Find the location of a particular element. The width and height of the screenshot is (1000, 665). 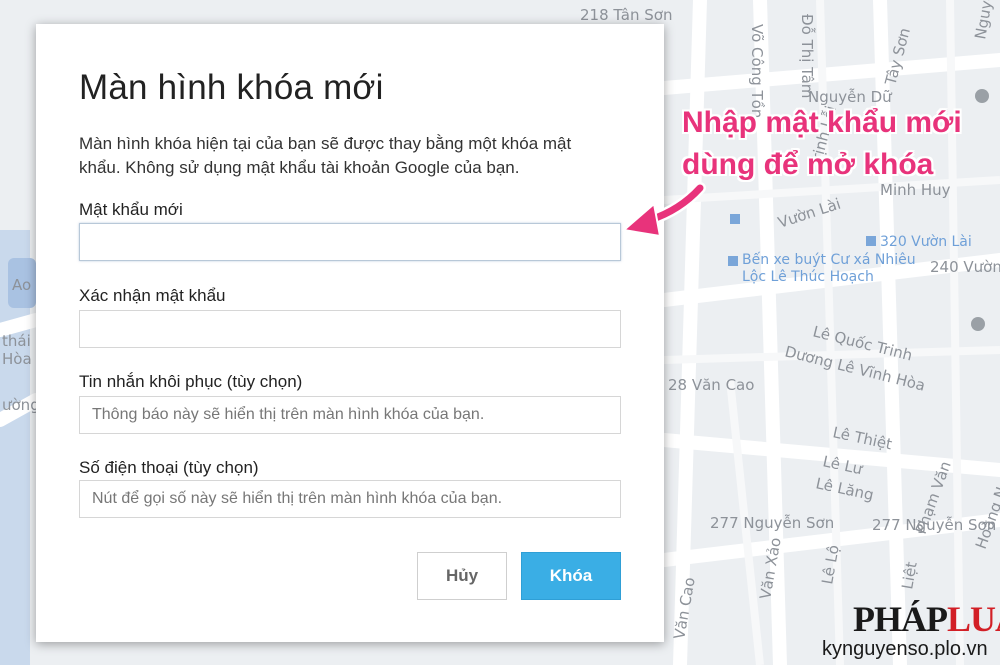

map-label: 28 Văn Cao is located at coordinates (711, 385).